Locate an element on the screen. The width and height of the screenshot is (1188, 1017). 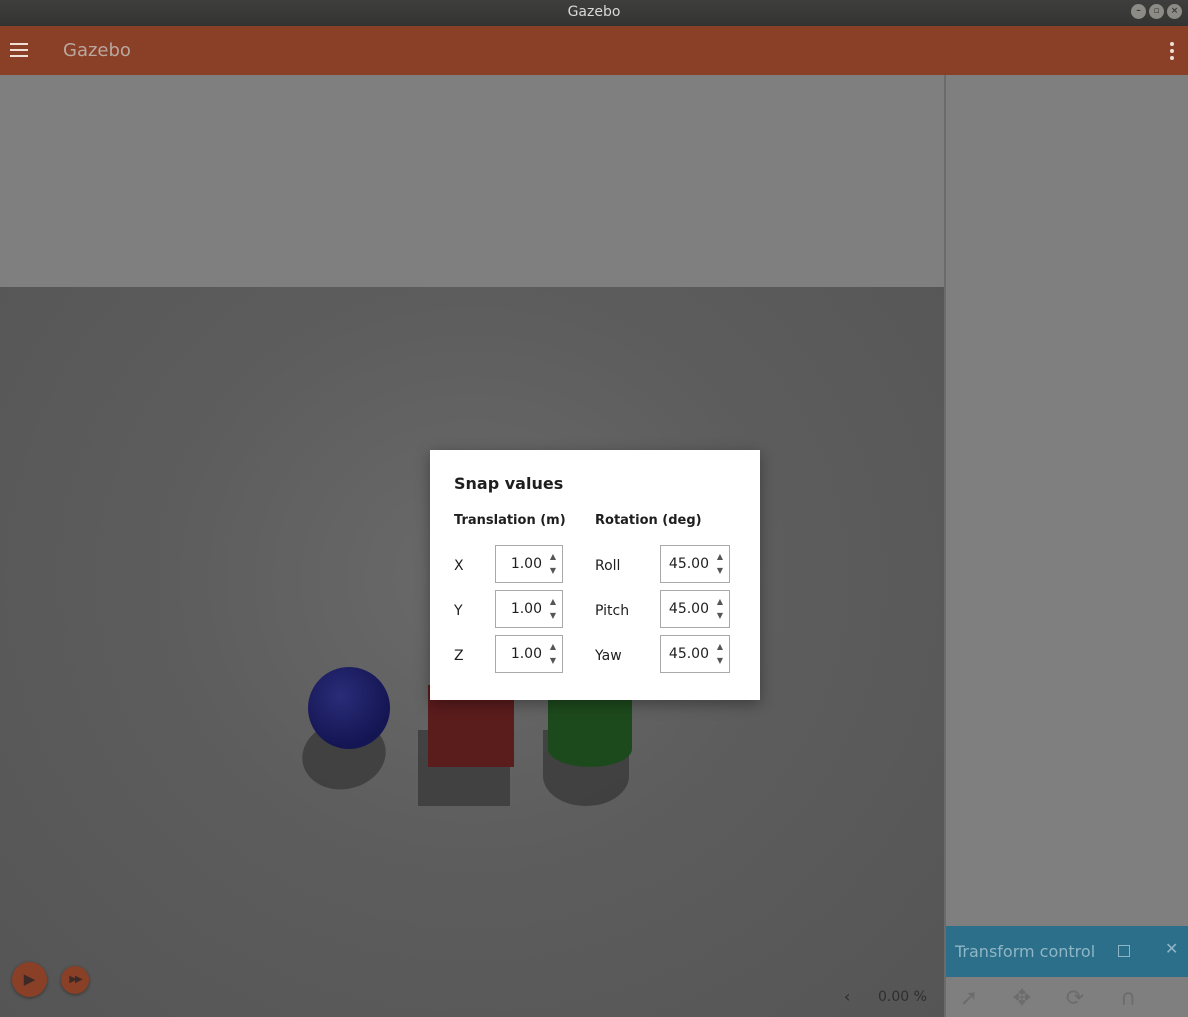
pitch-label: Pitch is located at coordinates (612, 611).